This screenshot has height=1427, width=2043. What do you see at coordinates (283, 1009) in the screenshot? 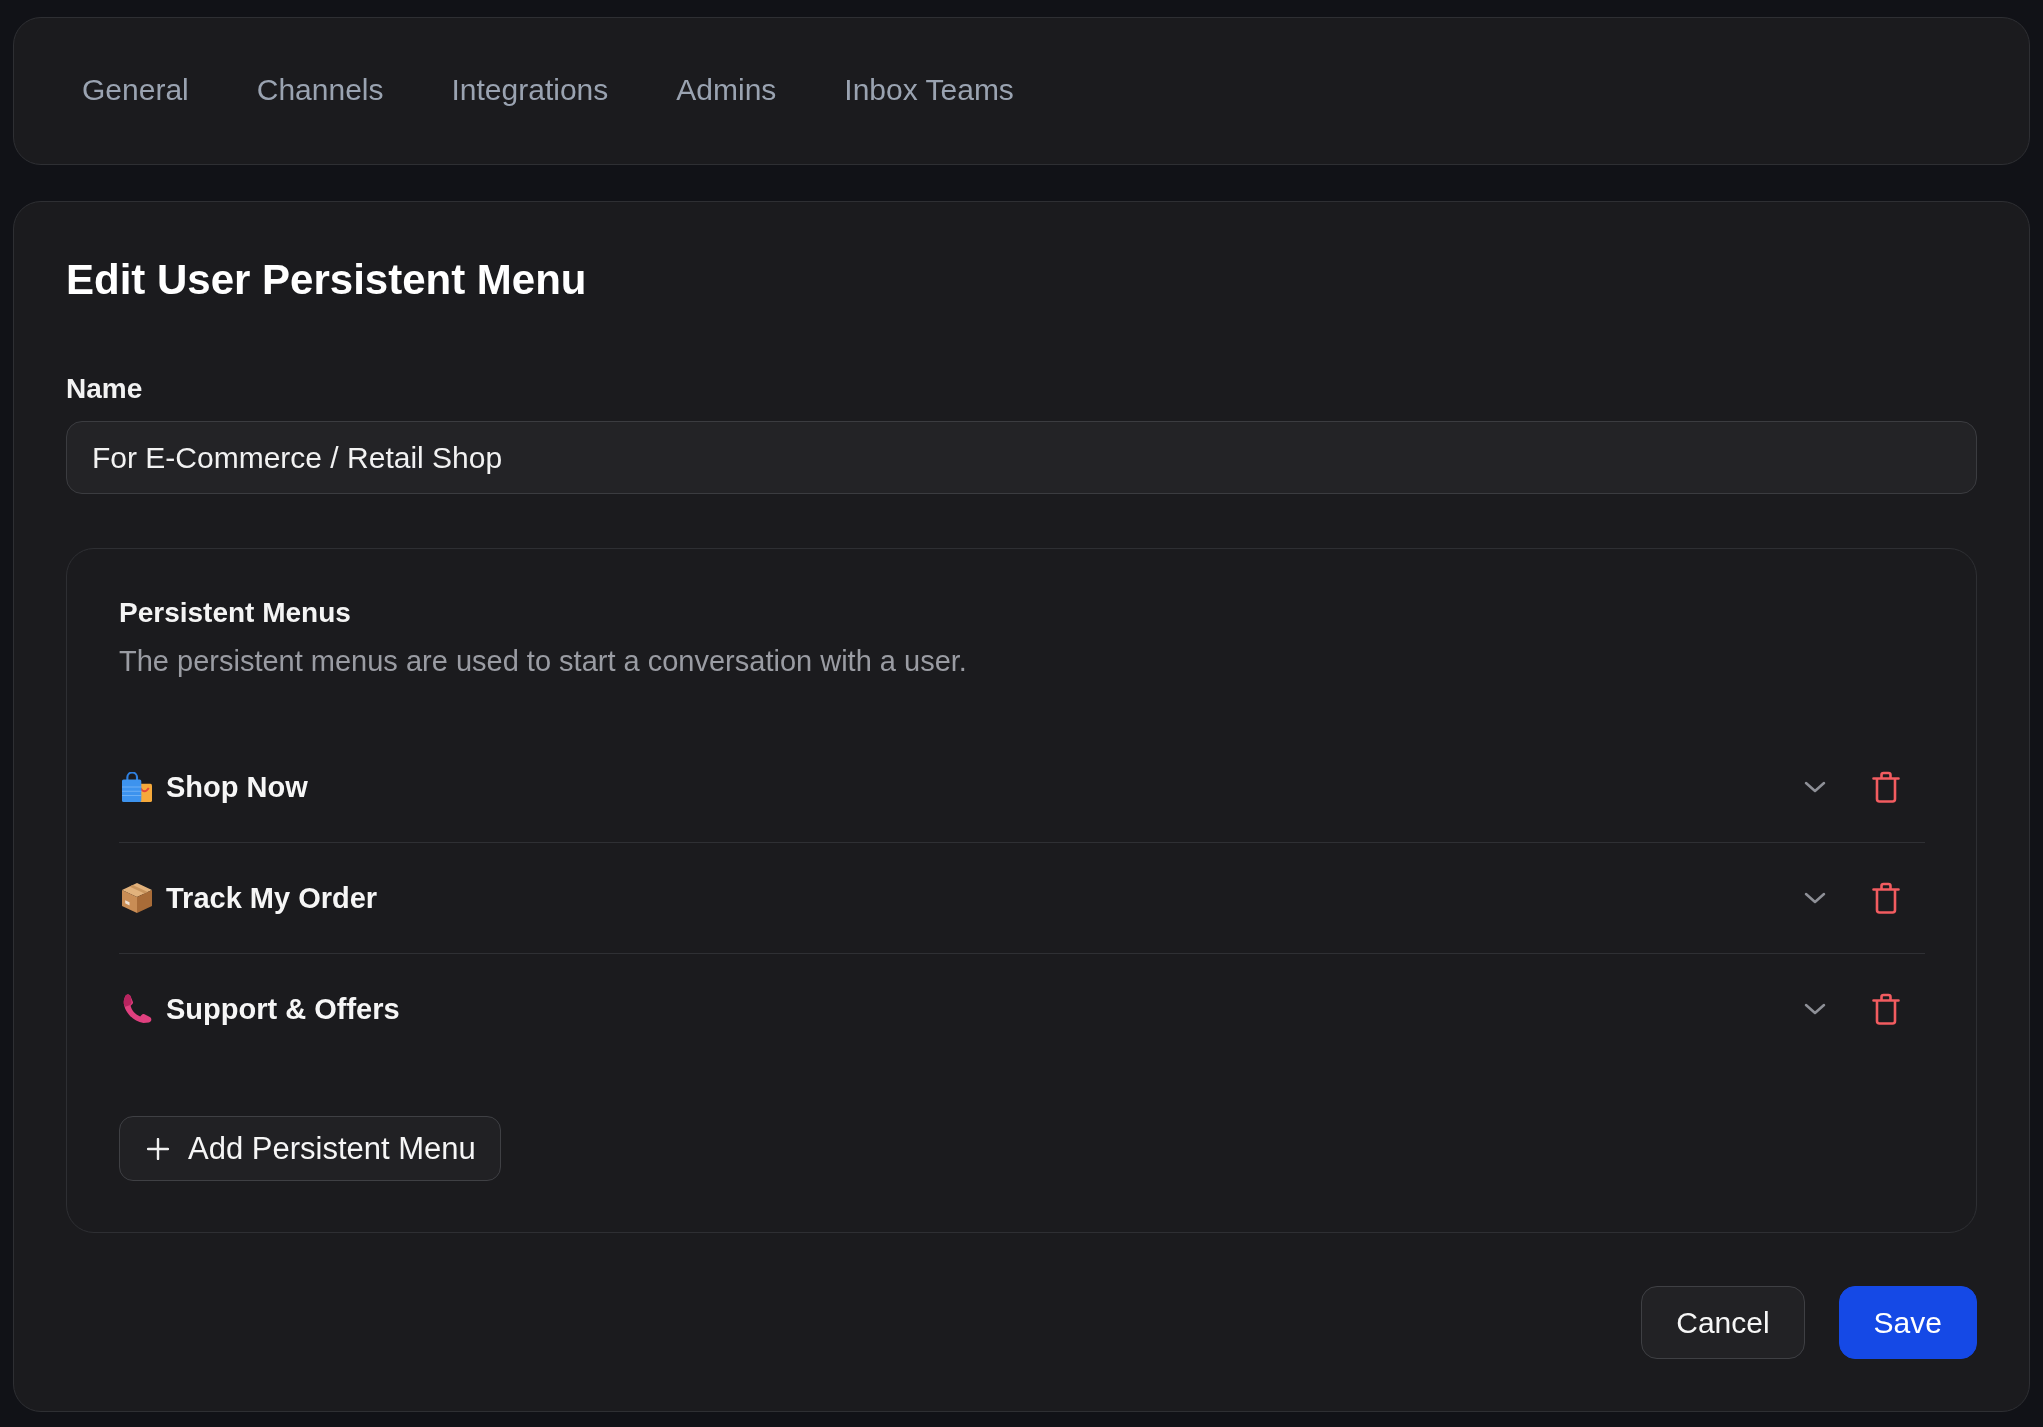
I see `menu-item-label: Support & Offers` at bounding box center [283, 1009].